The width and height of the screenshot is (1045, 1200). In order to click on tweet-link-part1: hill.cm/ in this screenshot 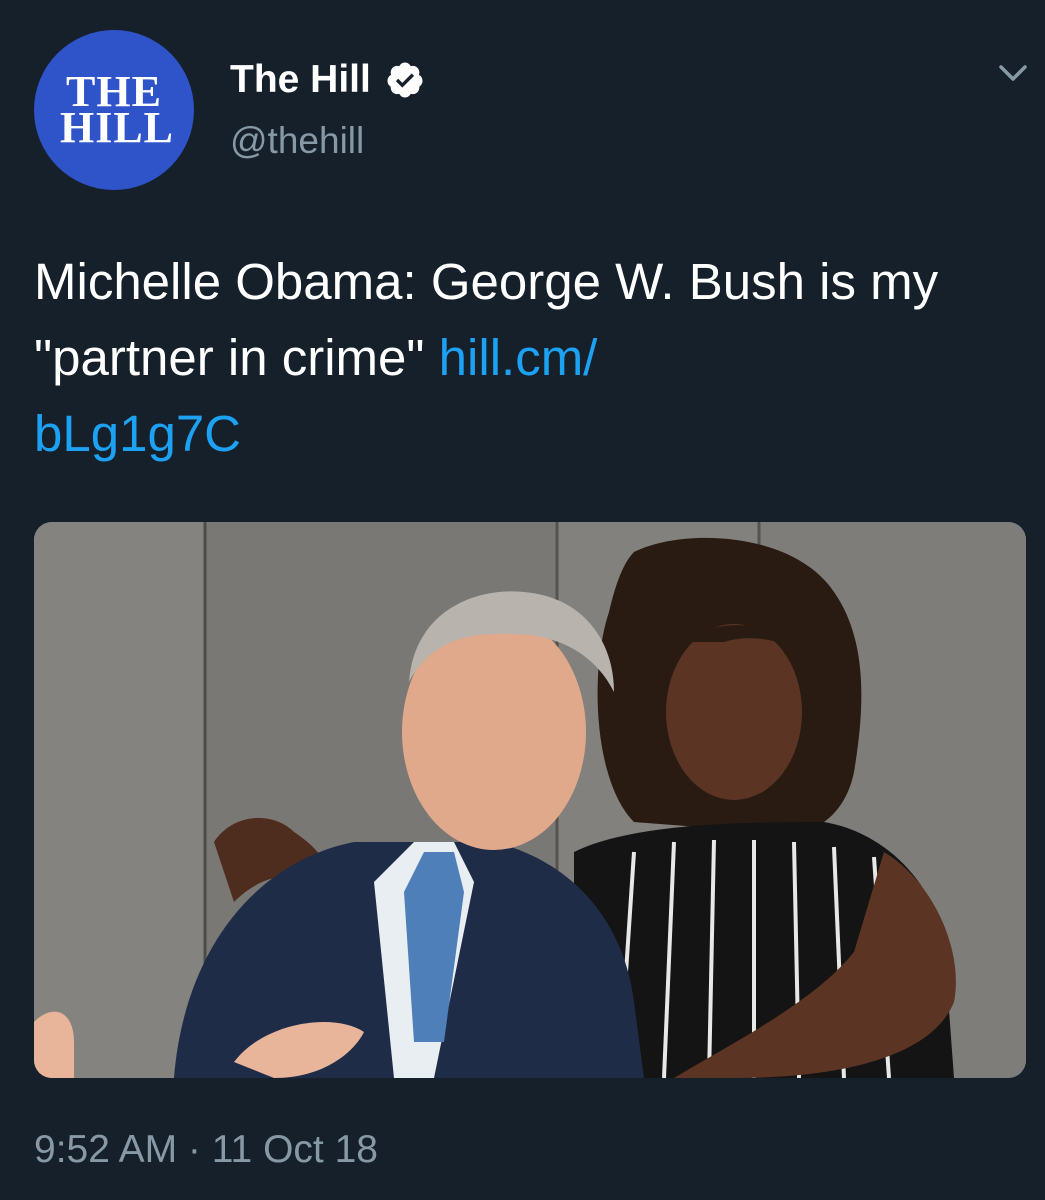, I will do `click(518, 357)`.